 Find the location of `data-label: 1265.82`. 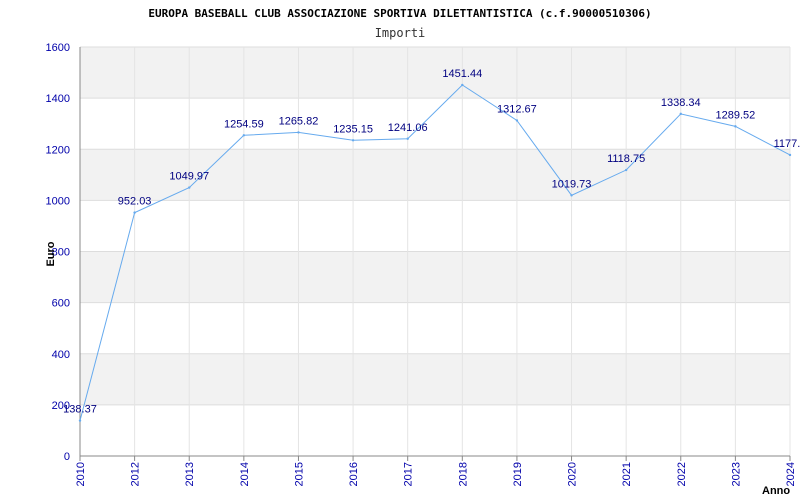

data-label: 1265.82 is located at coordinates (299, 121).